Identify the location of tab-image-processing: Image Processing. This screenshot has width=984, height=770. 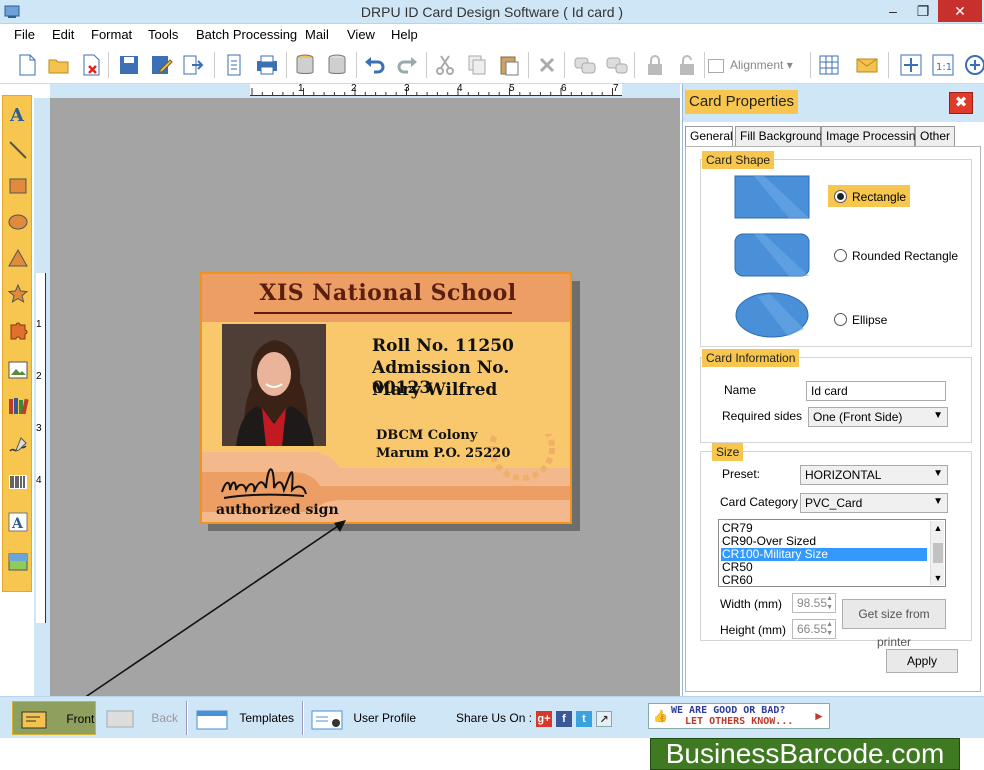
(871, 136).